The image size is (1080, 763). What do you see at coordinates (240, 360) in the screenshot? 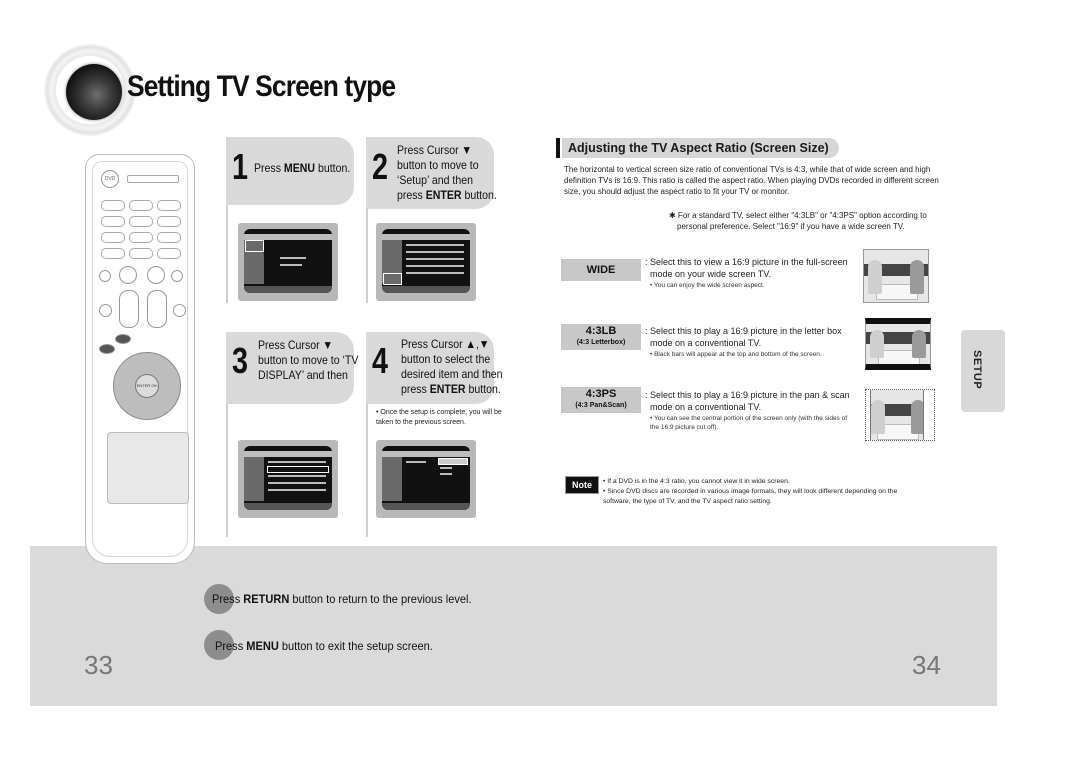
I see `step-3-number: 3` at bounding box center [240, 360].